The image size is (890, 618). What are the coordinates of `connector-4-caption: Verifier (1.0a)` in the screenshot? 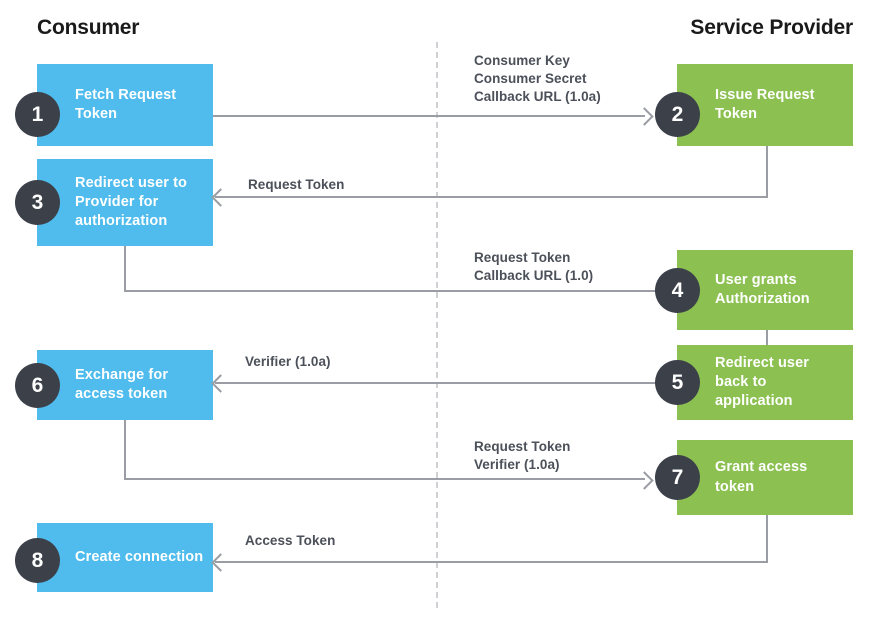 It's located at (288, 361).